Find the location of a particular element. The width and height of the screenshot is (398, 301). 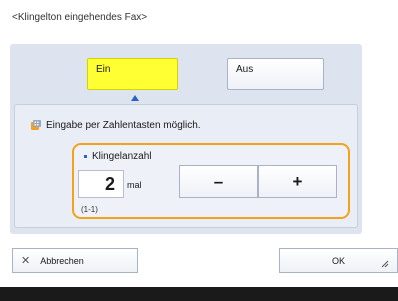

ok-label: OK is located at coordinates (338, 260).